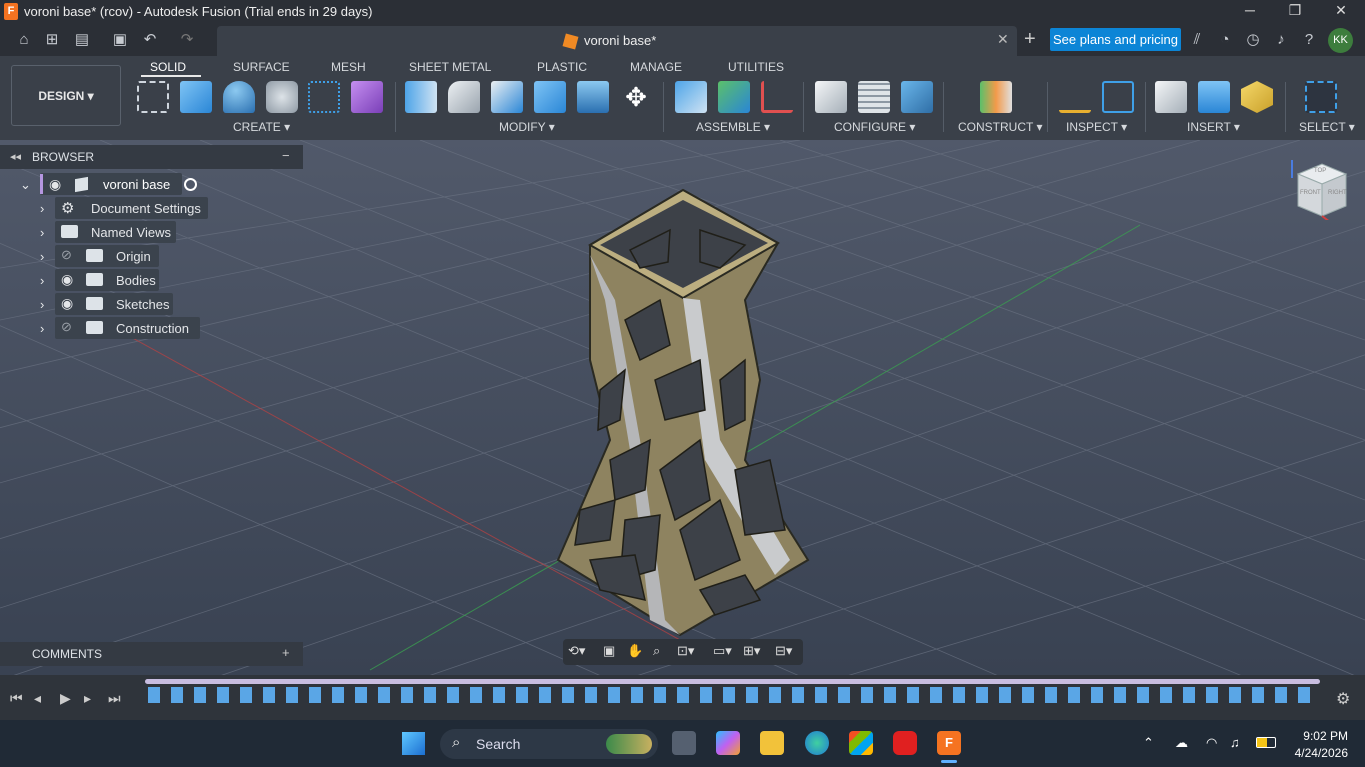 The height and width of the screenshot is (767, 1365). I want to click on activate-radio-icon, so click(190, 184).